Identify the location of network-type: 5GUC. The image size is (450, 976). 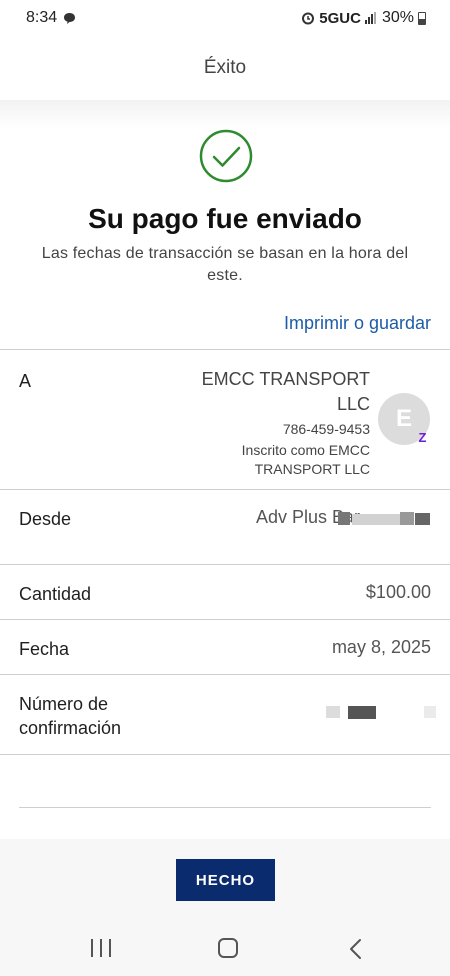
(340, 18).